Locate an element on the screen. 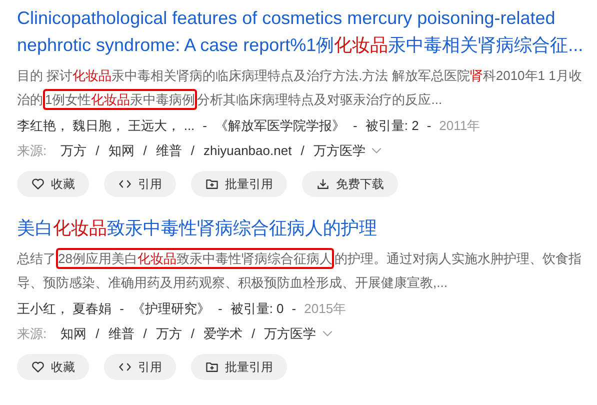 The width and height of the screenshot is (597, 405). year: 2015年 is located at coordinates (325, 309).